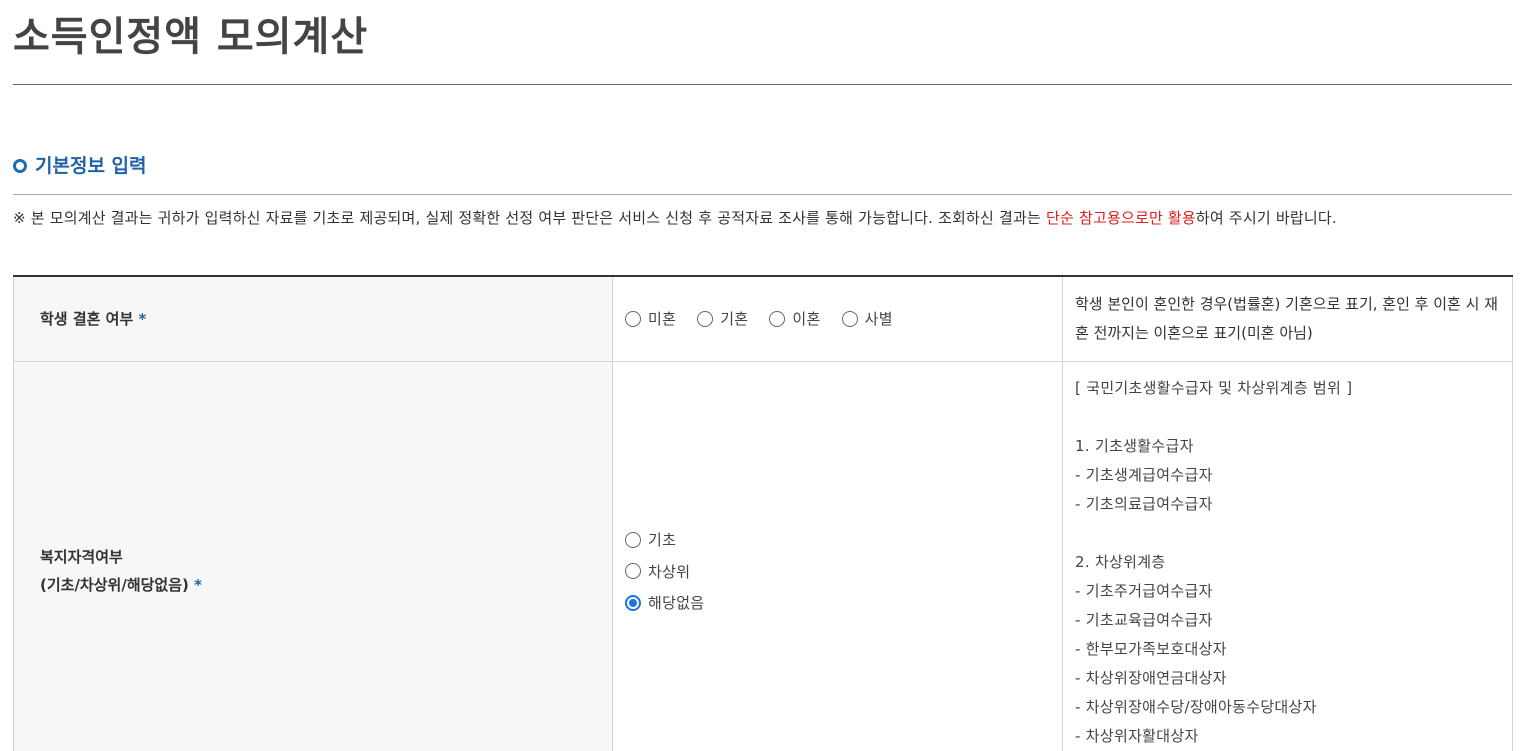 This screenshot has width=1521, height=751. Describe the element at coordinates (1266, 218) in the screenshot. I see `notice-suffix: 하여 주시기 바랍니다.` at that location.